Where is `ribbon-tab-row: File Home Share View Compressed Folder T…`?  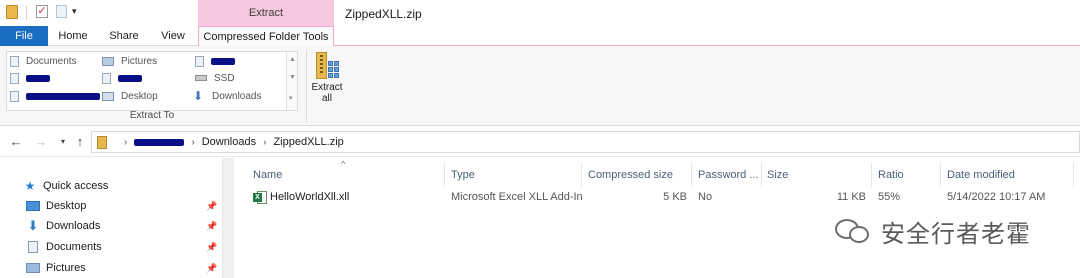
ribbon-tab-row: File Home Share View Compressed Folder T… is located at coordinates (540, 36).